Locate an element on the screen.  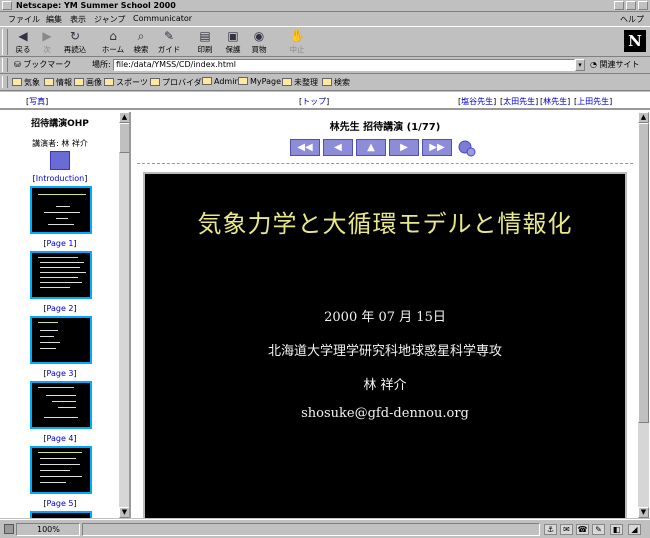
previous-slide-button: ◀ is located at coordinates (338, 147).